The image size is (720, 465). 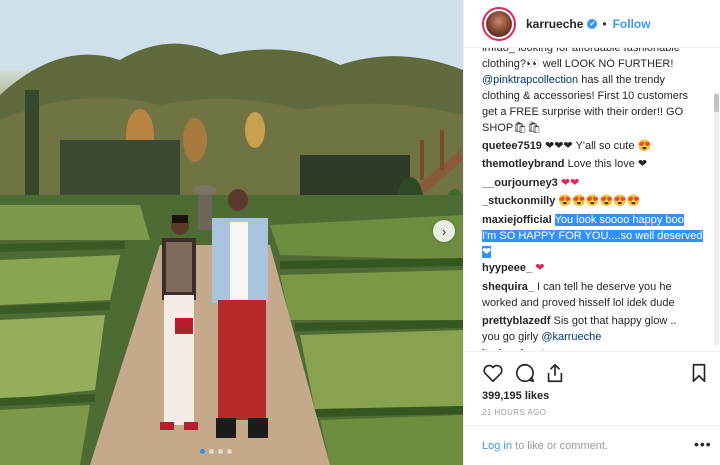 I want to click on comment-text: I can tell he deserve you he, so click(x=604, y=287).